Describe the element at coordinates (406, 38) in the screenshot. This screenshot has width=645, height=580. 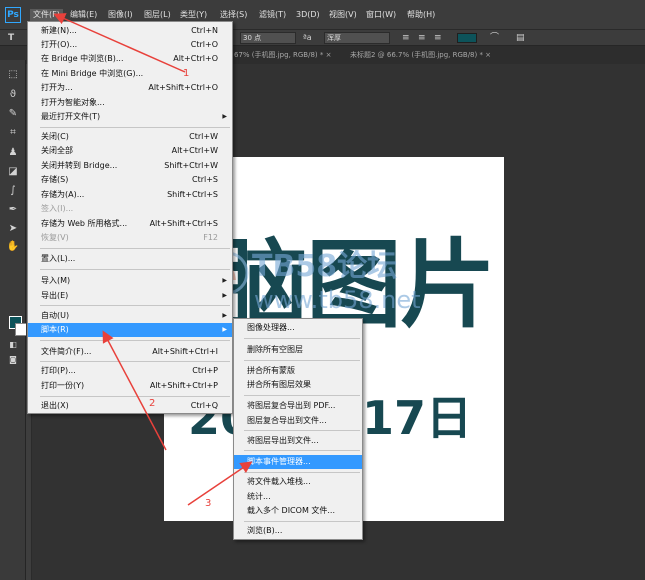
I see `align-left-icon: ≡` at that location.